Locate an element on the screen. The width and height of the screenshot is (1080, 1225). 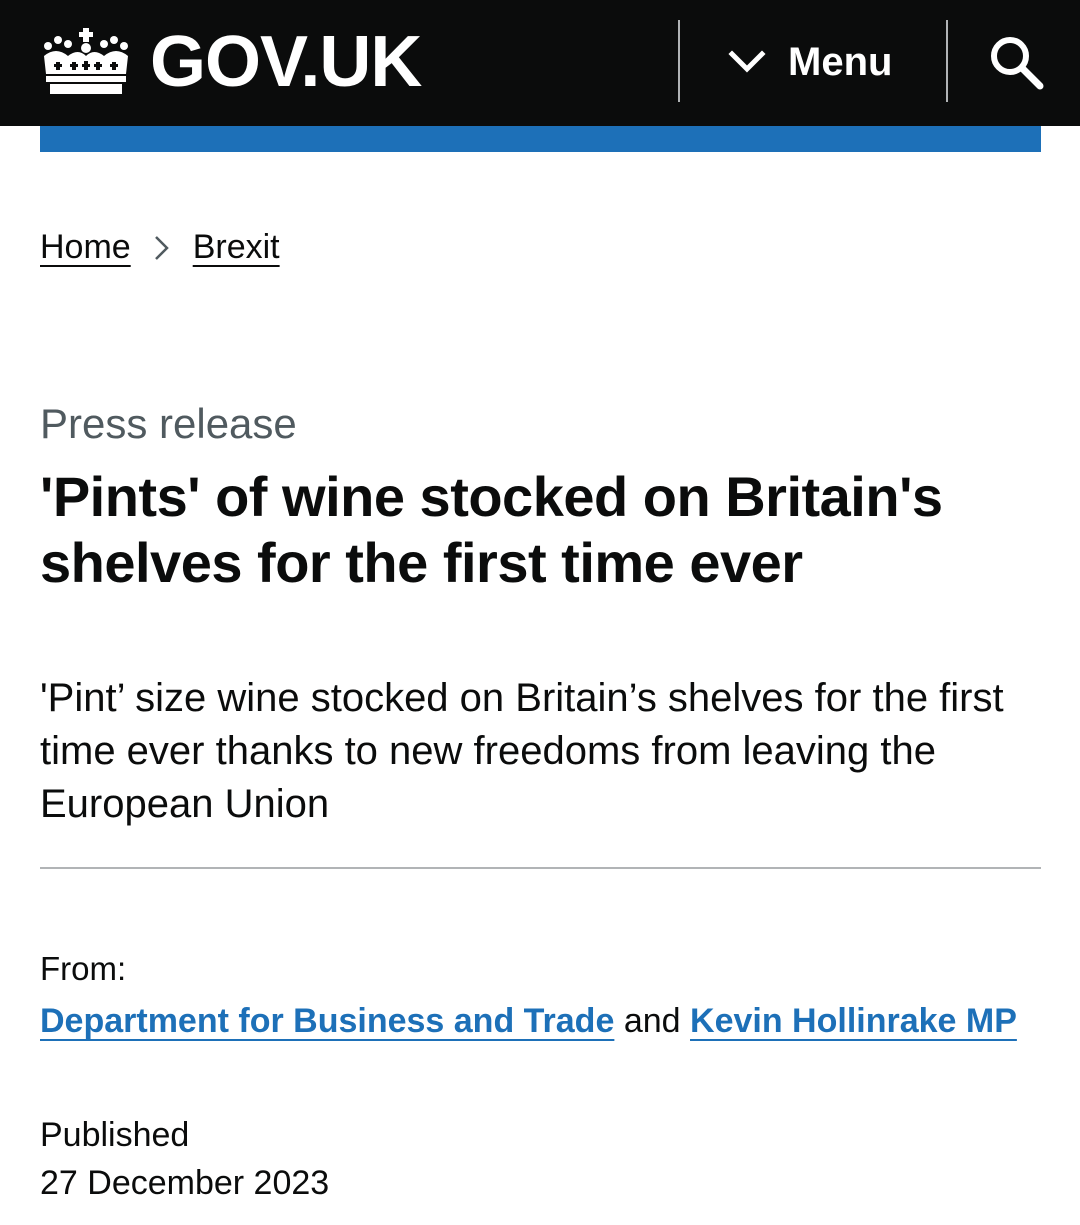
menu-label: Menu is located at coordinates (840, 61).